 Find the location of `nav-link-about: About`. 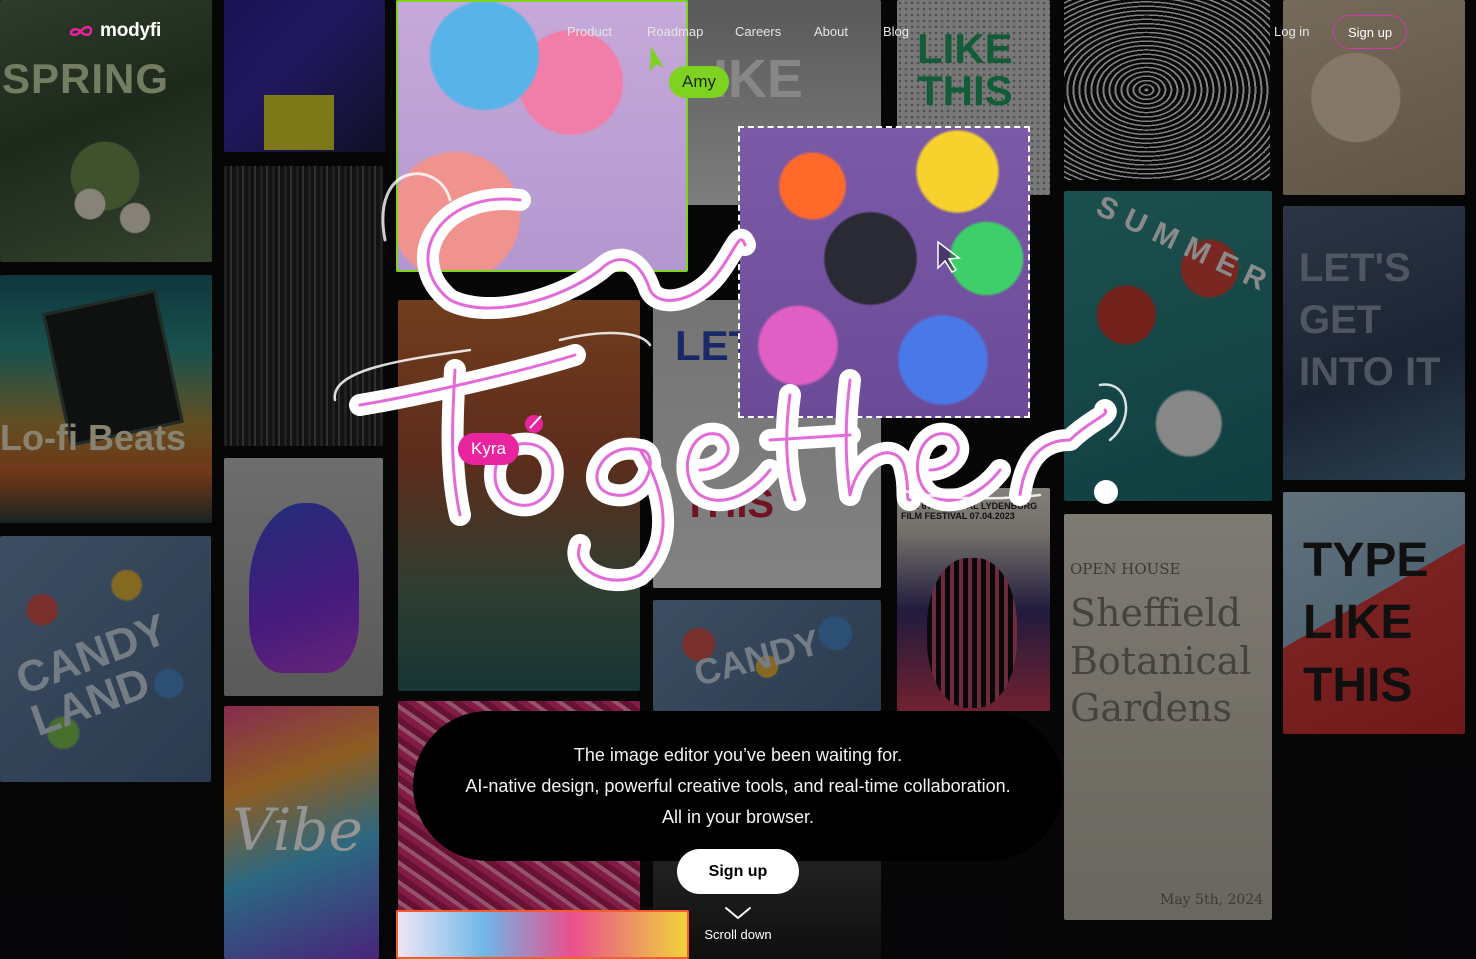

nav-link-about: About is located at coordinates (831, 31).